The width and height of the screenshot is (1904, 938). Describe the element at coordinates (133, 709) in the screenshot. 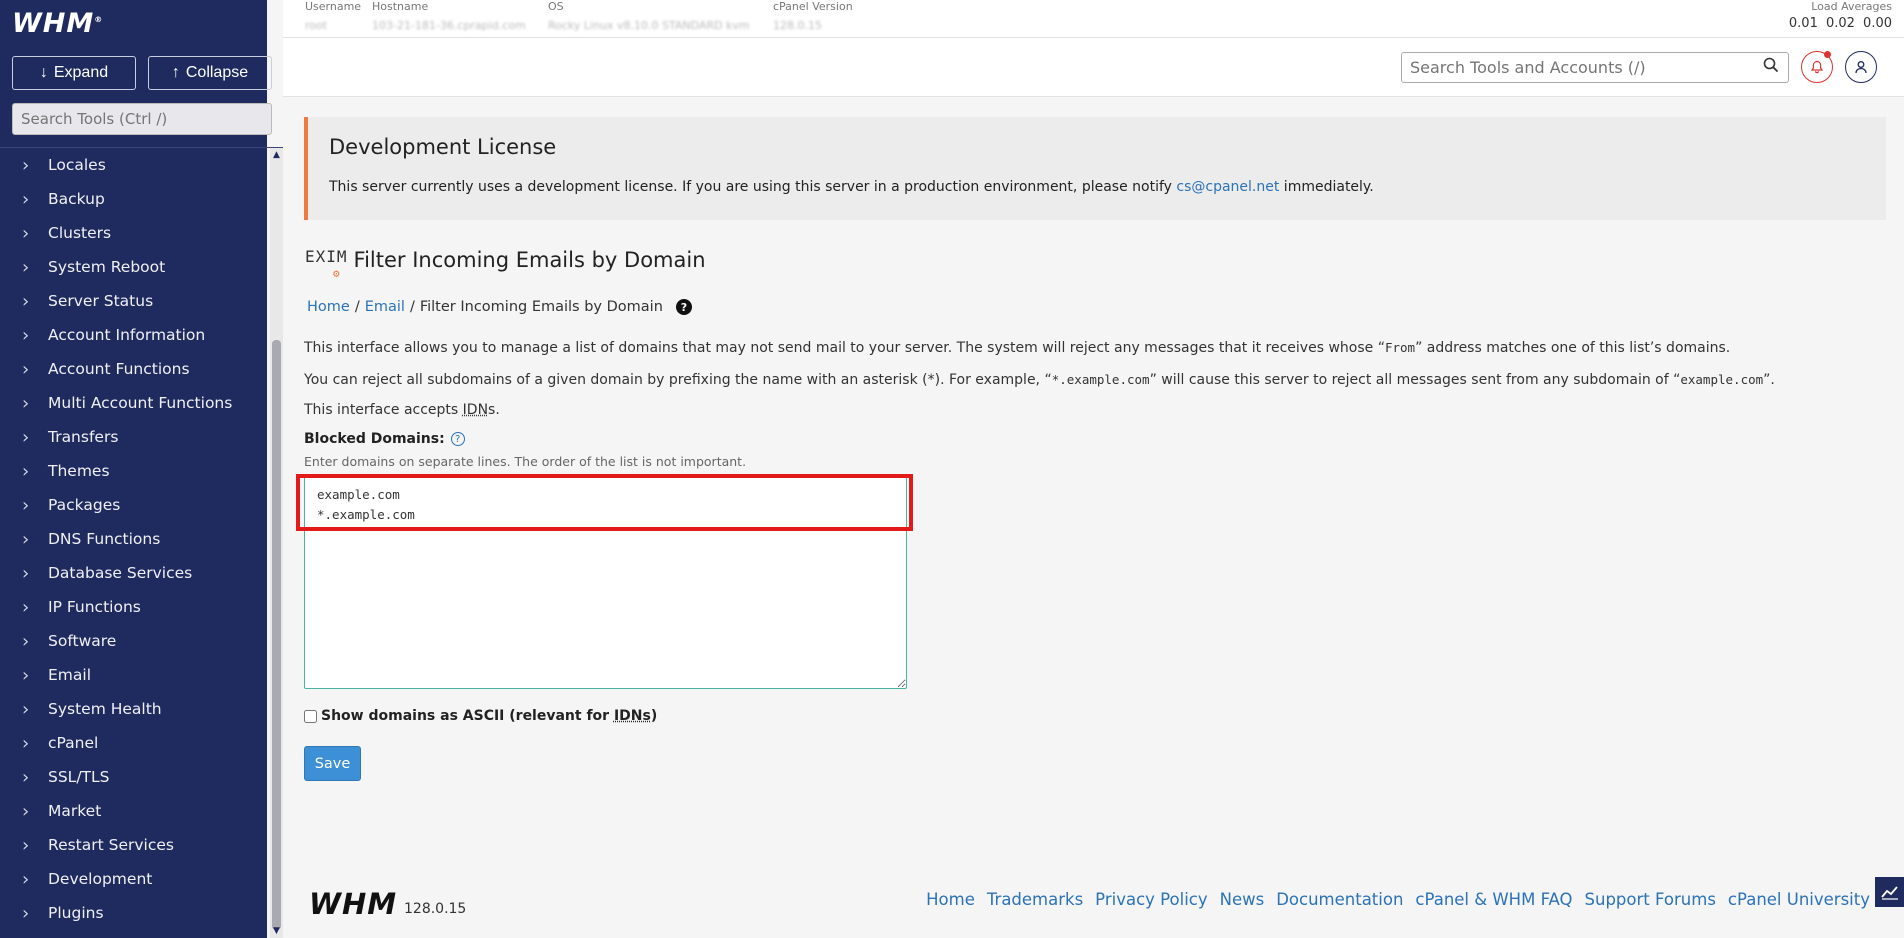

I see `sidebar-item: › System Health` at that location.